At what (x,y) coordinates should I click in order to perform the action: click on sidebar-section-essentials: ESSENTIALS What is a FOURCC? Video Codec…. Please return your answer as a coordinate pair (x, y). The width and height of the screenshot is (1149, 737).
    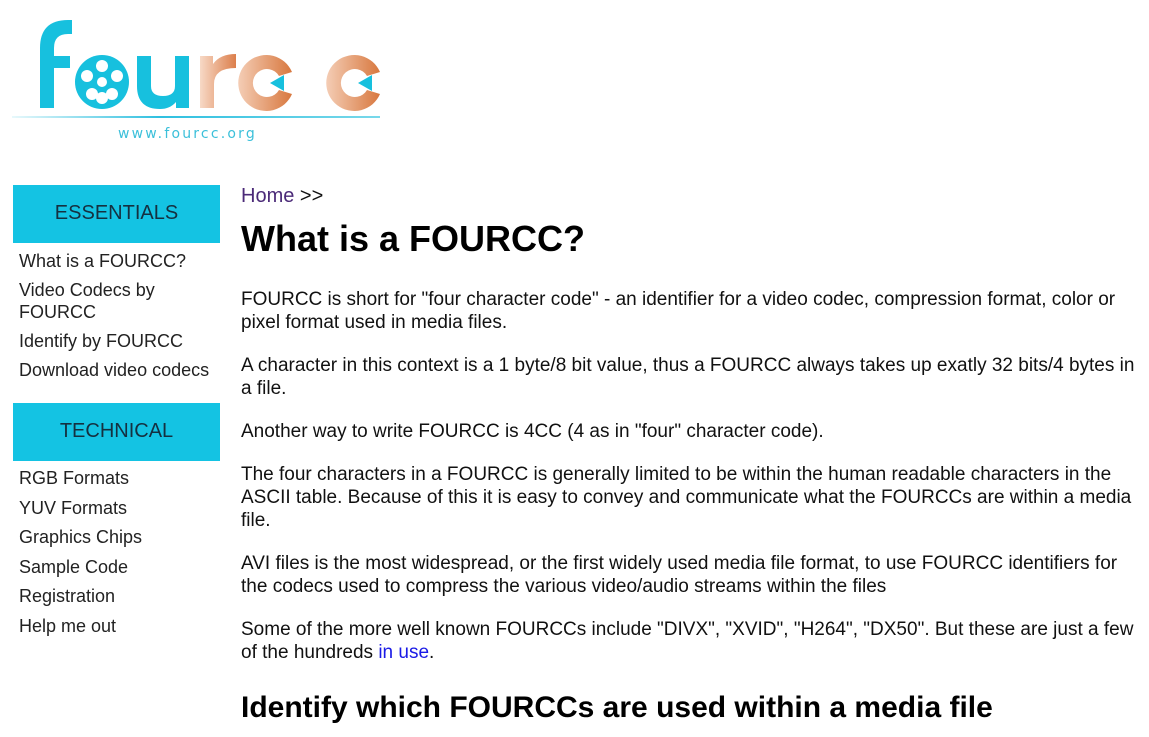
    Looking at the image, I should click on (116, 283).